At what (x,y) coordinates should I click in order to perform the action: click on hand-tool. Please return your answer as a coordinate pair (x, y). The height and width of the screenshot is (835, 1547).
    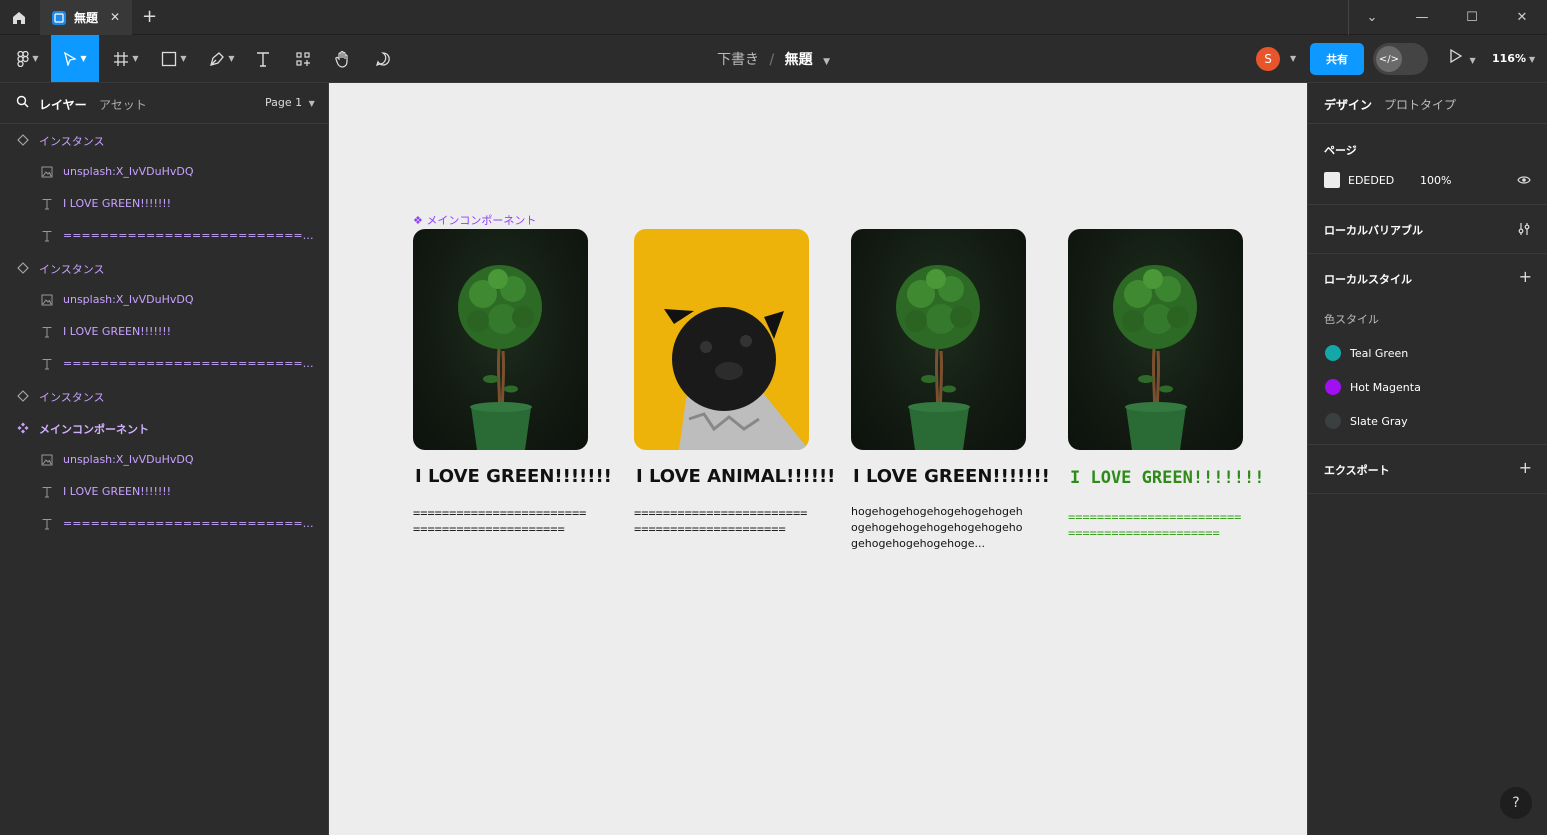
    Looking at the image, I should click on (343, 58).